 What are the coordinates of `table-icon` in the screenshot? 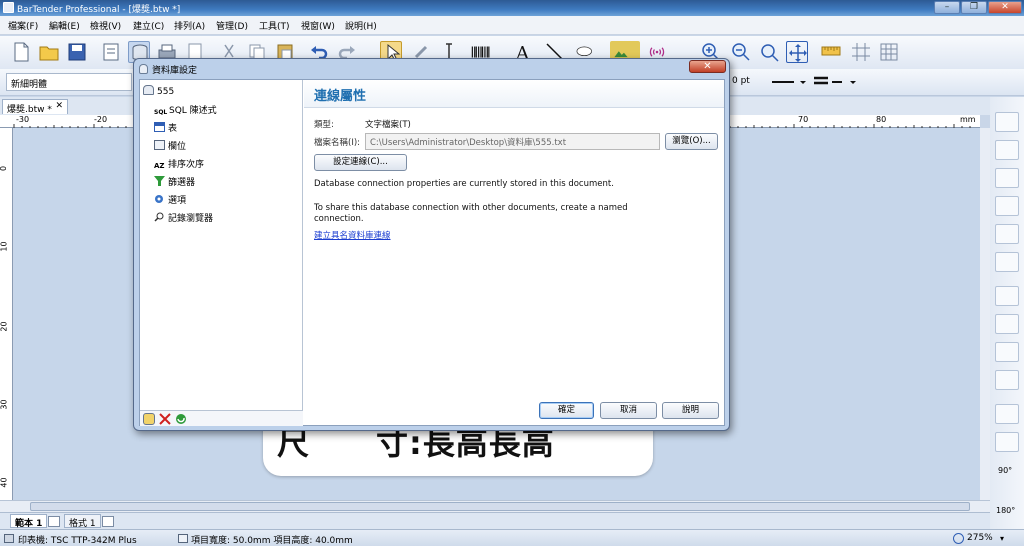 It's located at (159, 127).